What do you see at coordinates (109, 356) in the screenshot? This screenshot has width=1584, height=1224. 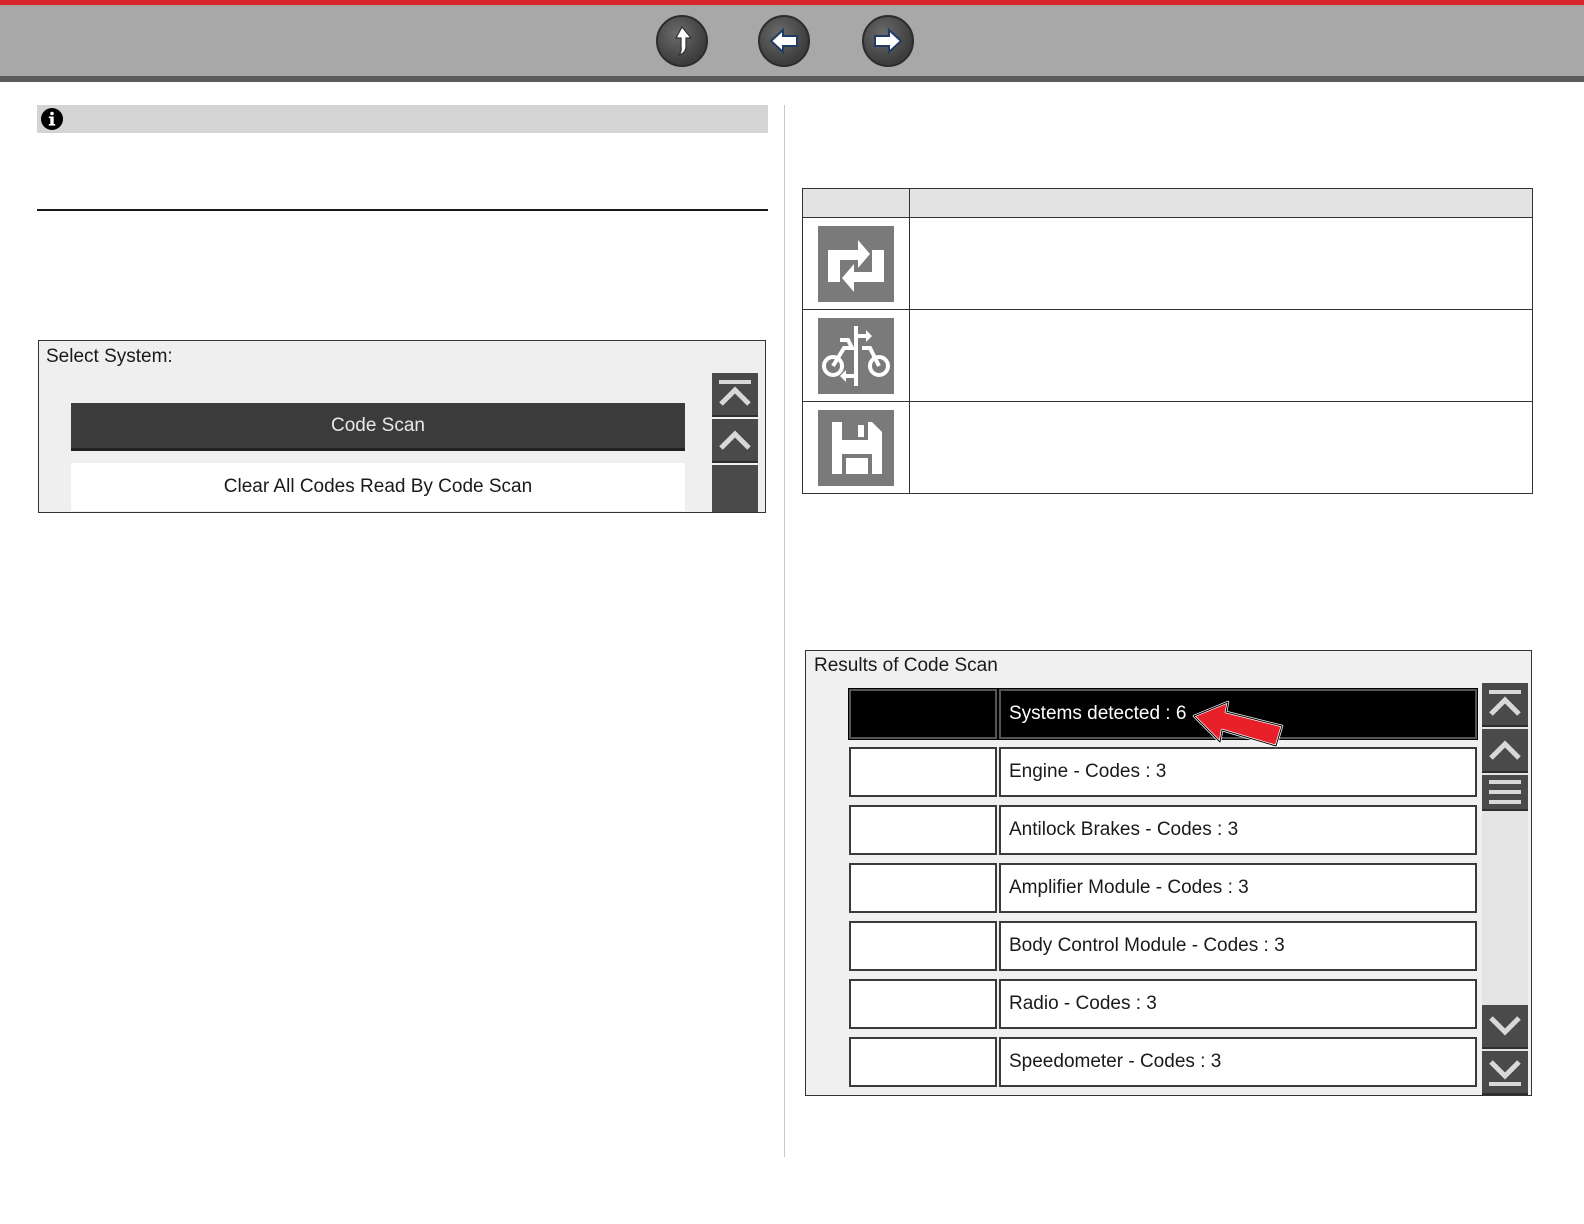 I see `panel-title: Select System:` at bounding box center [109, 356].